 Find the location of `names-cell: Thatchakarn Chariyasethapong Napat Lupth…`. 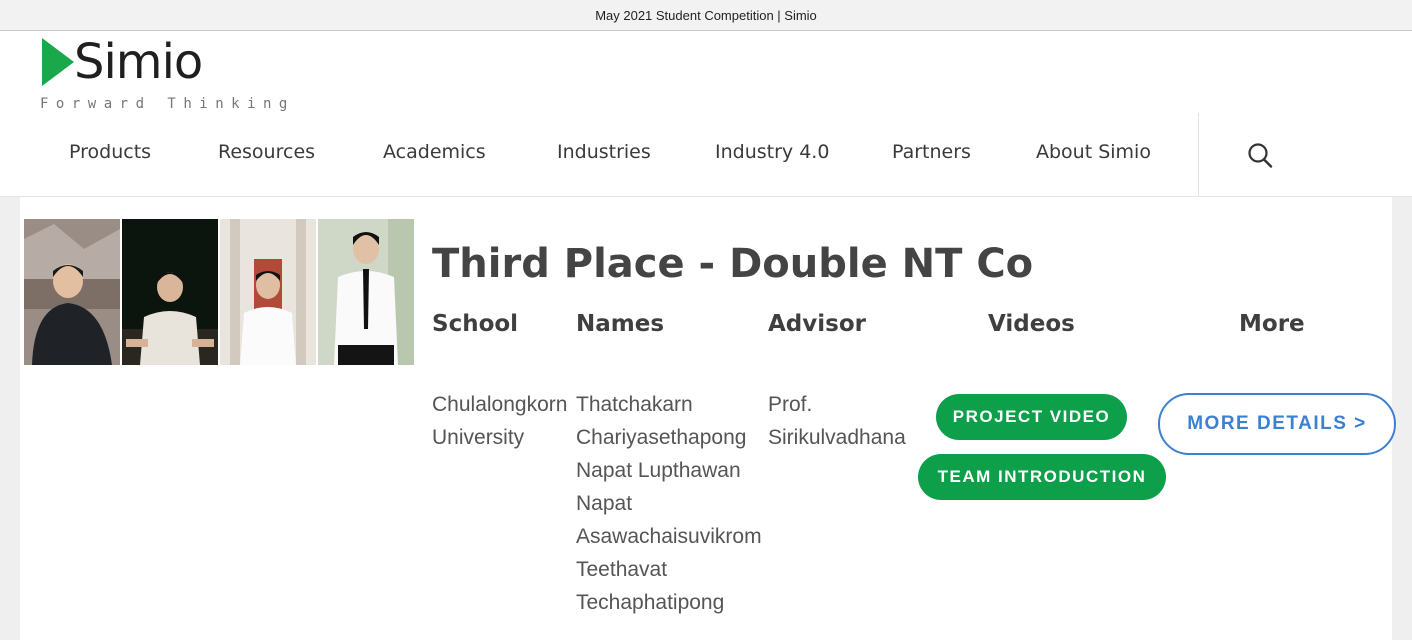

names-cell: Thatchakarn Chariyasethapong Napat Lupth… is located at coordinates (669, 503).